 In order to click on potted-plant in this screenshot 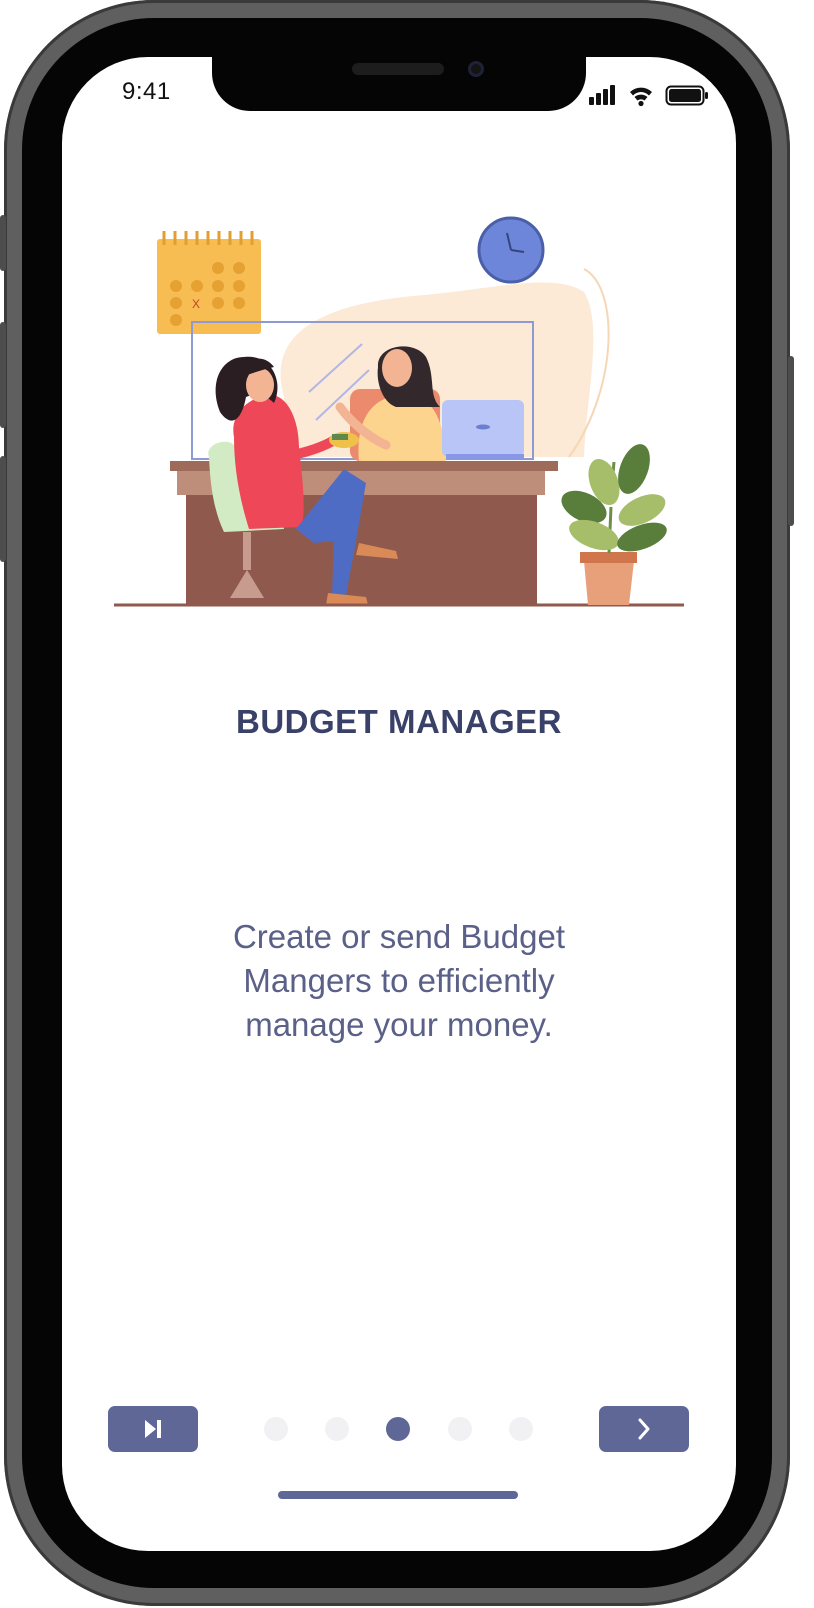, I will do `click(614, 524)`.